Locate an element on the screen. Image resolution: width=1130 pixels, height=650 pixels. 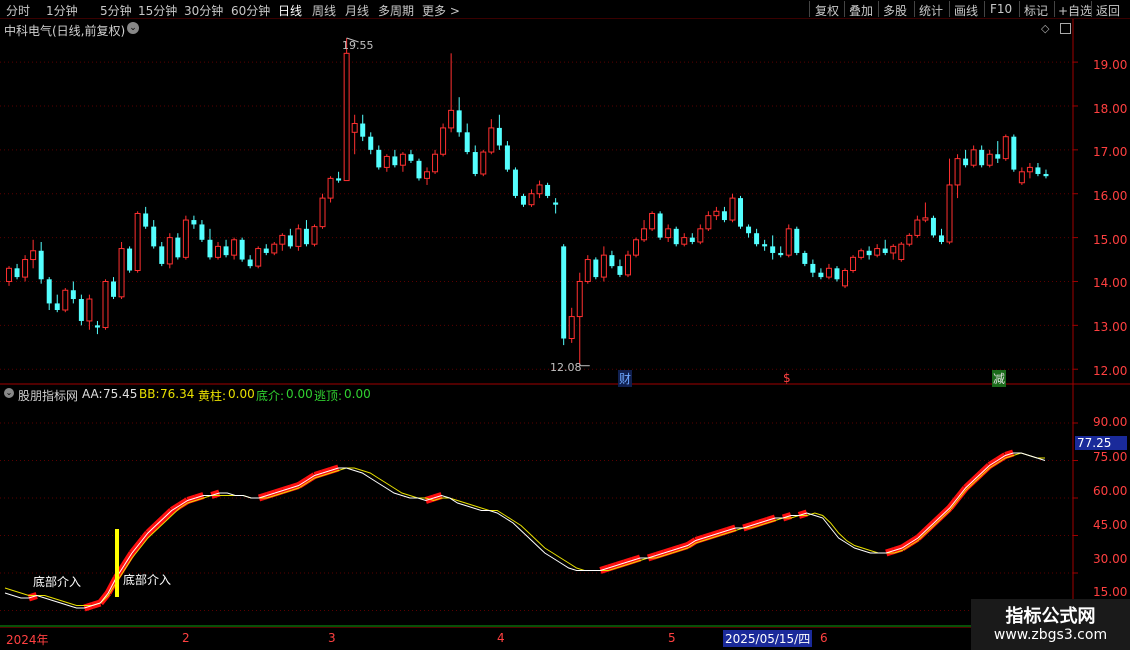
price-axis-tick: 18.00 is located at coordinates (1110, 109).